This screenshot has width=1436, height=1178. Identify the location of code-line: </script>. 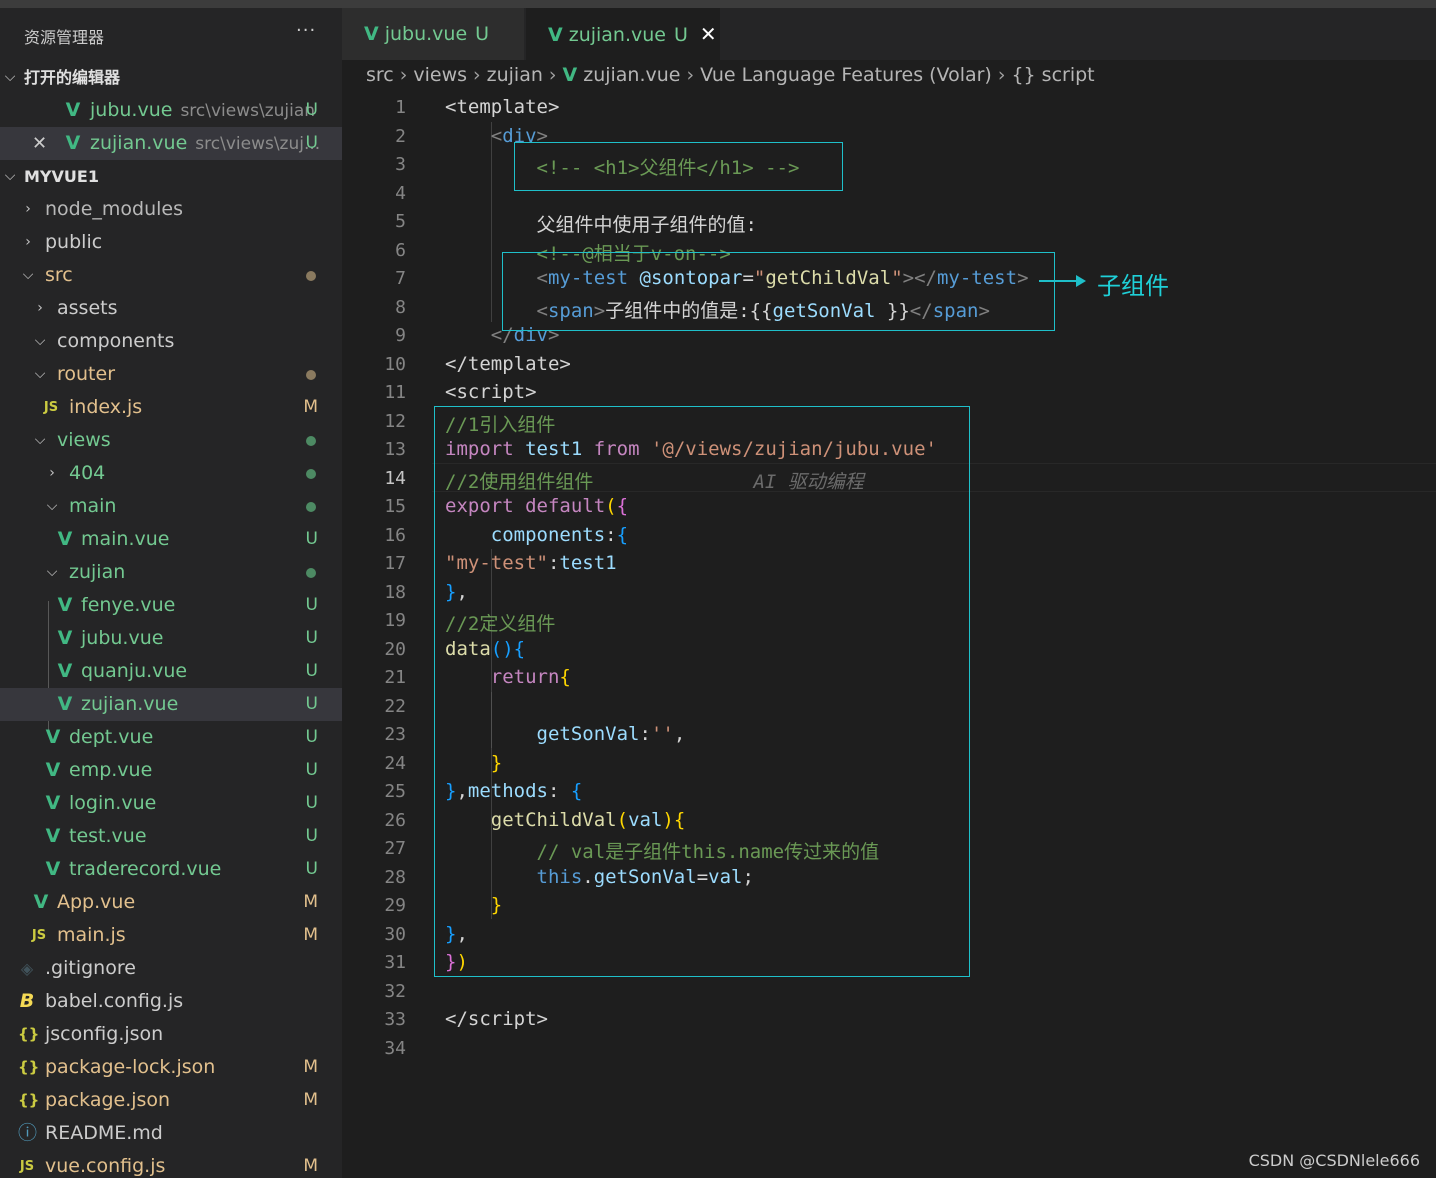
(496, 1019).